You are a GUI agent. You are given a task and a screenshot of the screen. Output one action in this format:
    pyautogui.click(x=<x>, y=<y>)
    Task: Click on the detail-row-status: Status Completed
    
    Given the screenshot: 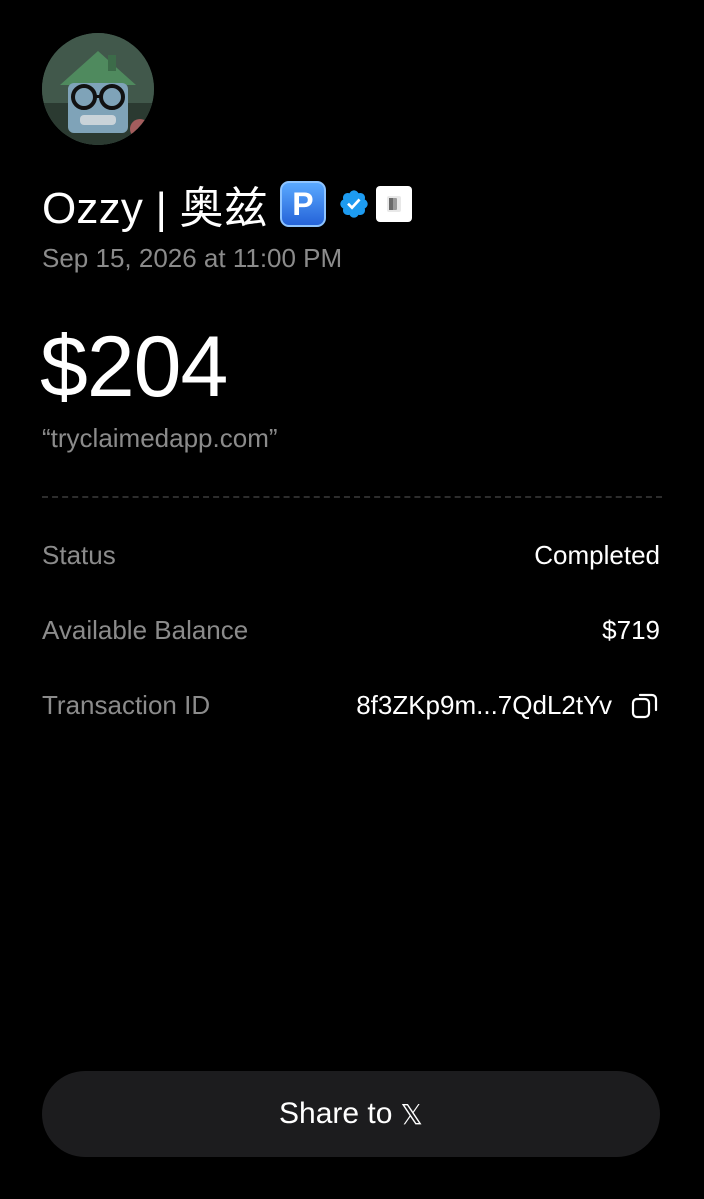 What is the action you would take?
    pyautogui.click(x=351, y=555)
    